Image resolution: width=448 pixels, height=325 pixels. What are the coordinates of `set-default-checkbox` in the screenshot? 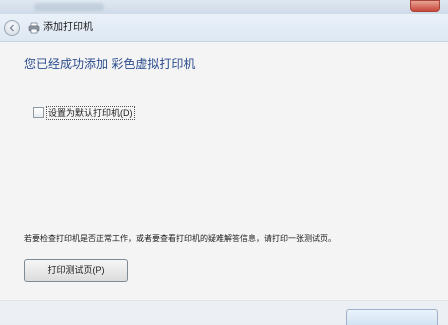 It's located at (38, 112).